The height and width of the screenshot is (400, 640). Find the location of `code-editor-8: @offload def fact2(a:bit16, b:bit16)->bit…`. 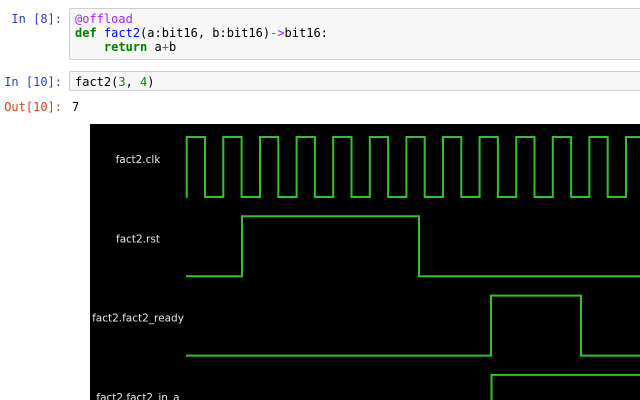

code-editor-8: @offload def fact2(a:bit16, b:bit16)->bit… is located at coordinates (355, 31).